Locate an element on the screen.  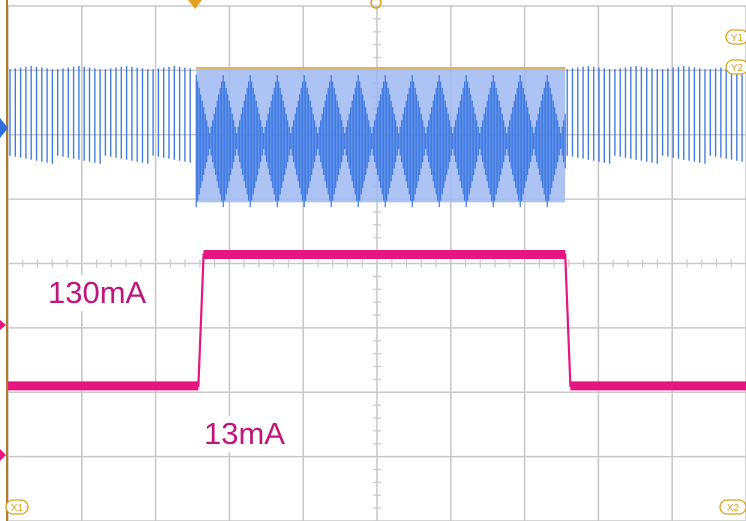
y2-marker: Y2 is located at coordinates (735, 67).